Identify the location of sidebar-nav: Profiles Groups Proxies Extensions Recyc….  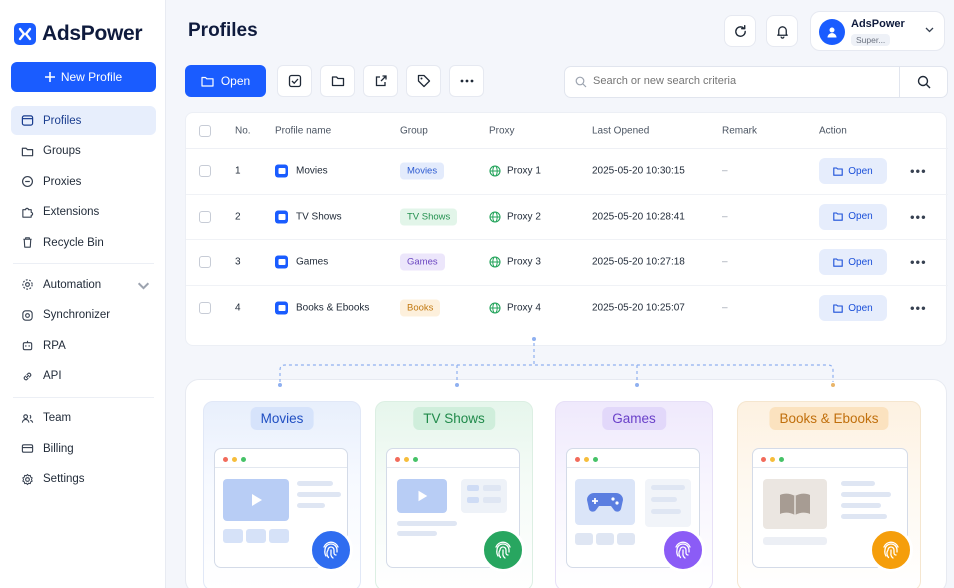
(83, 300).